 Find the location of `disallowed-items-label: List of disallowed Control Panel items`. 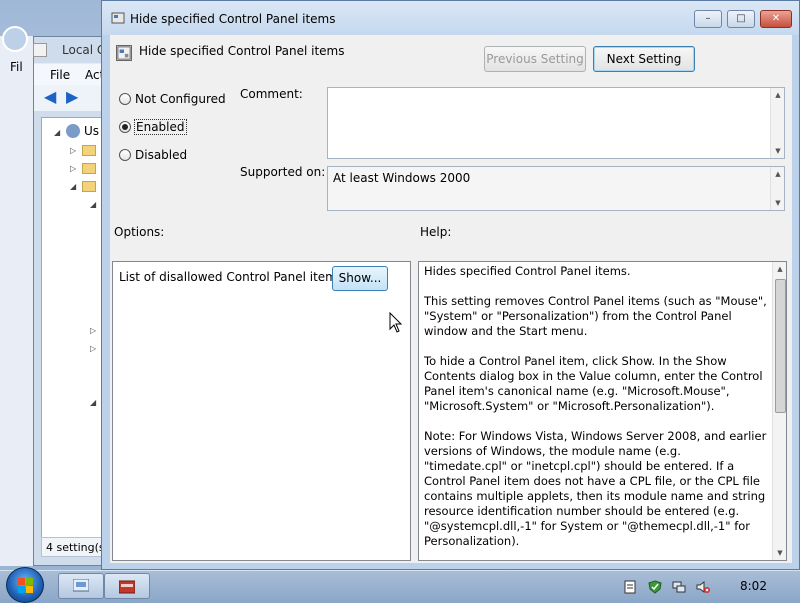

disallowed-items-label: List of disallowed Control Panel items is located at coordinates (231, 277).